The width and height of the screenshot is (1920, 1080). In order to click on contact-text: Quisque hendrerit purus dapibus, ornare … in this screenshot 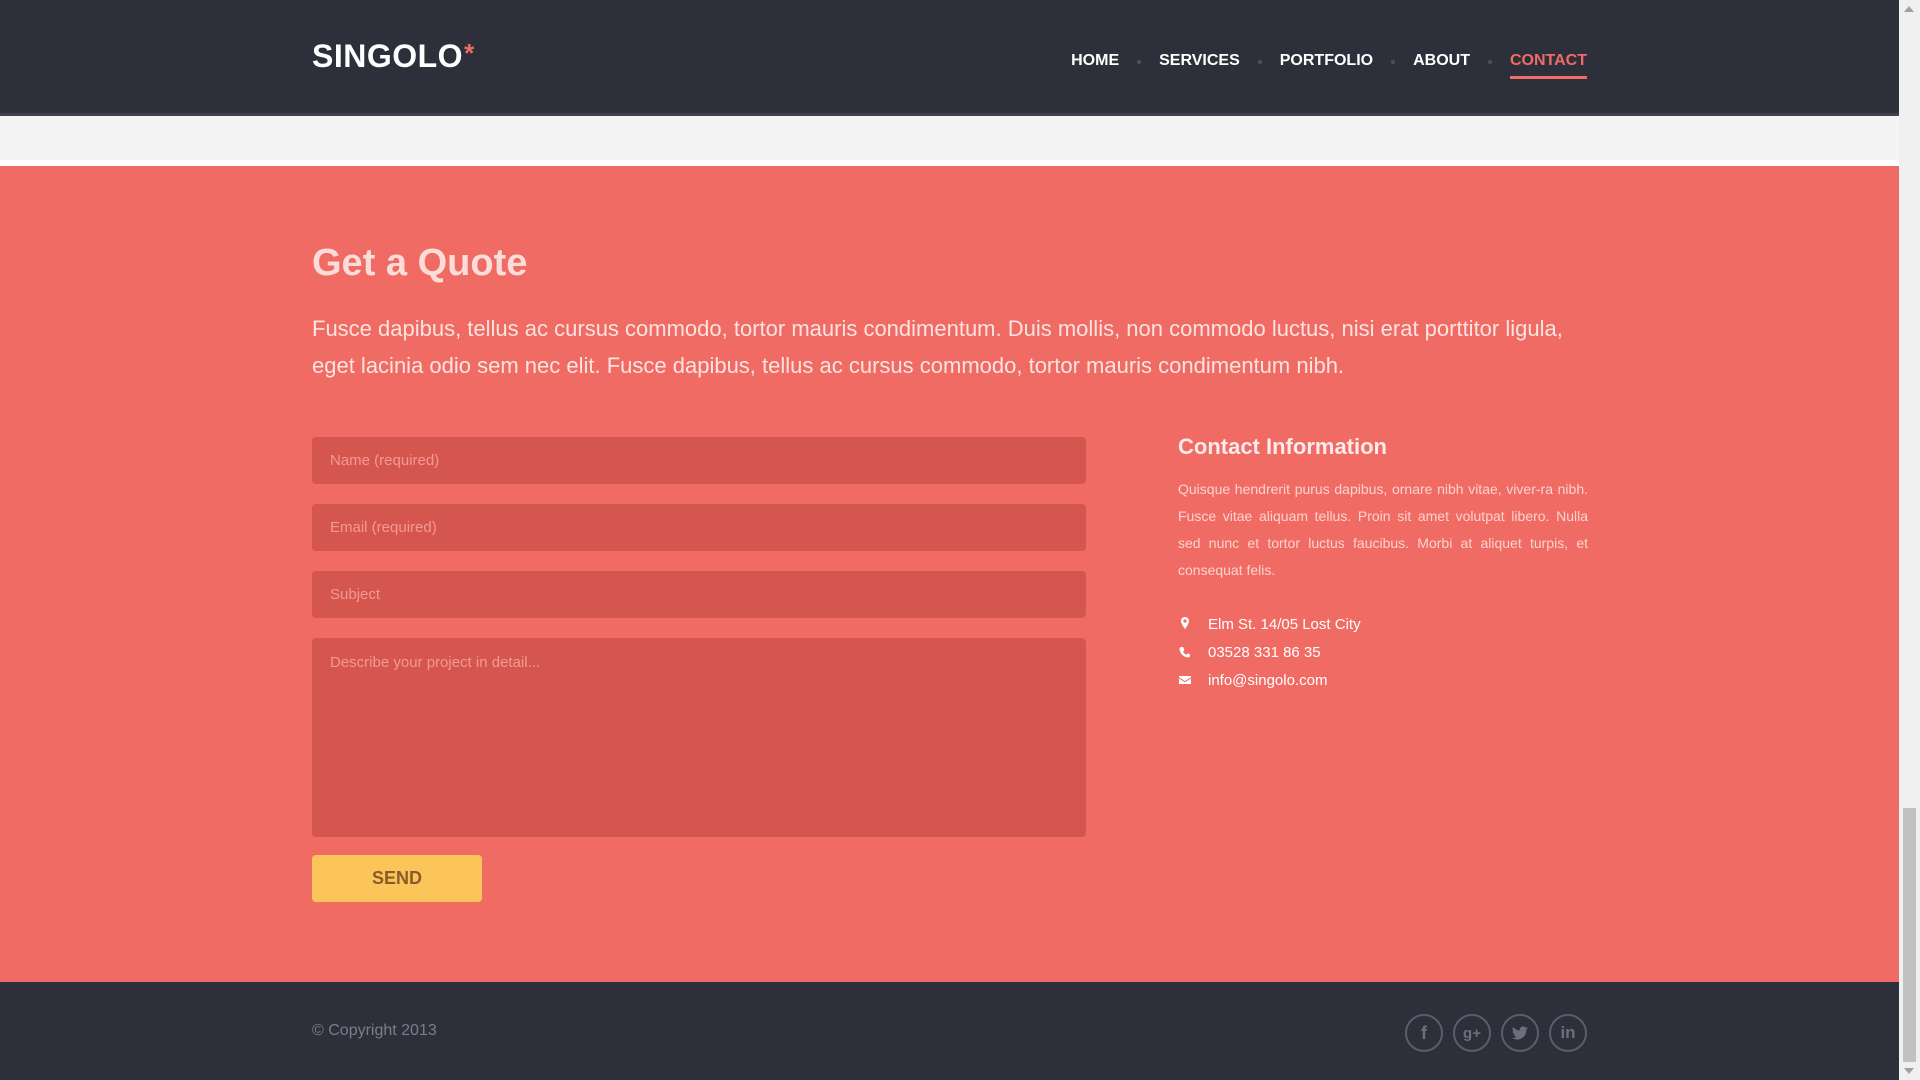, I will do `click(1383, 529)`.